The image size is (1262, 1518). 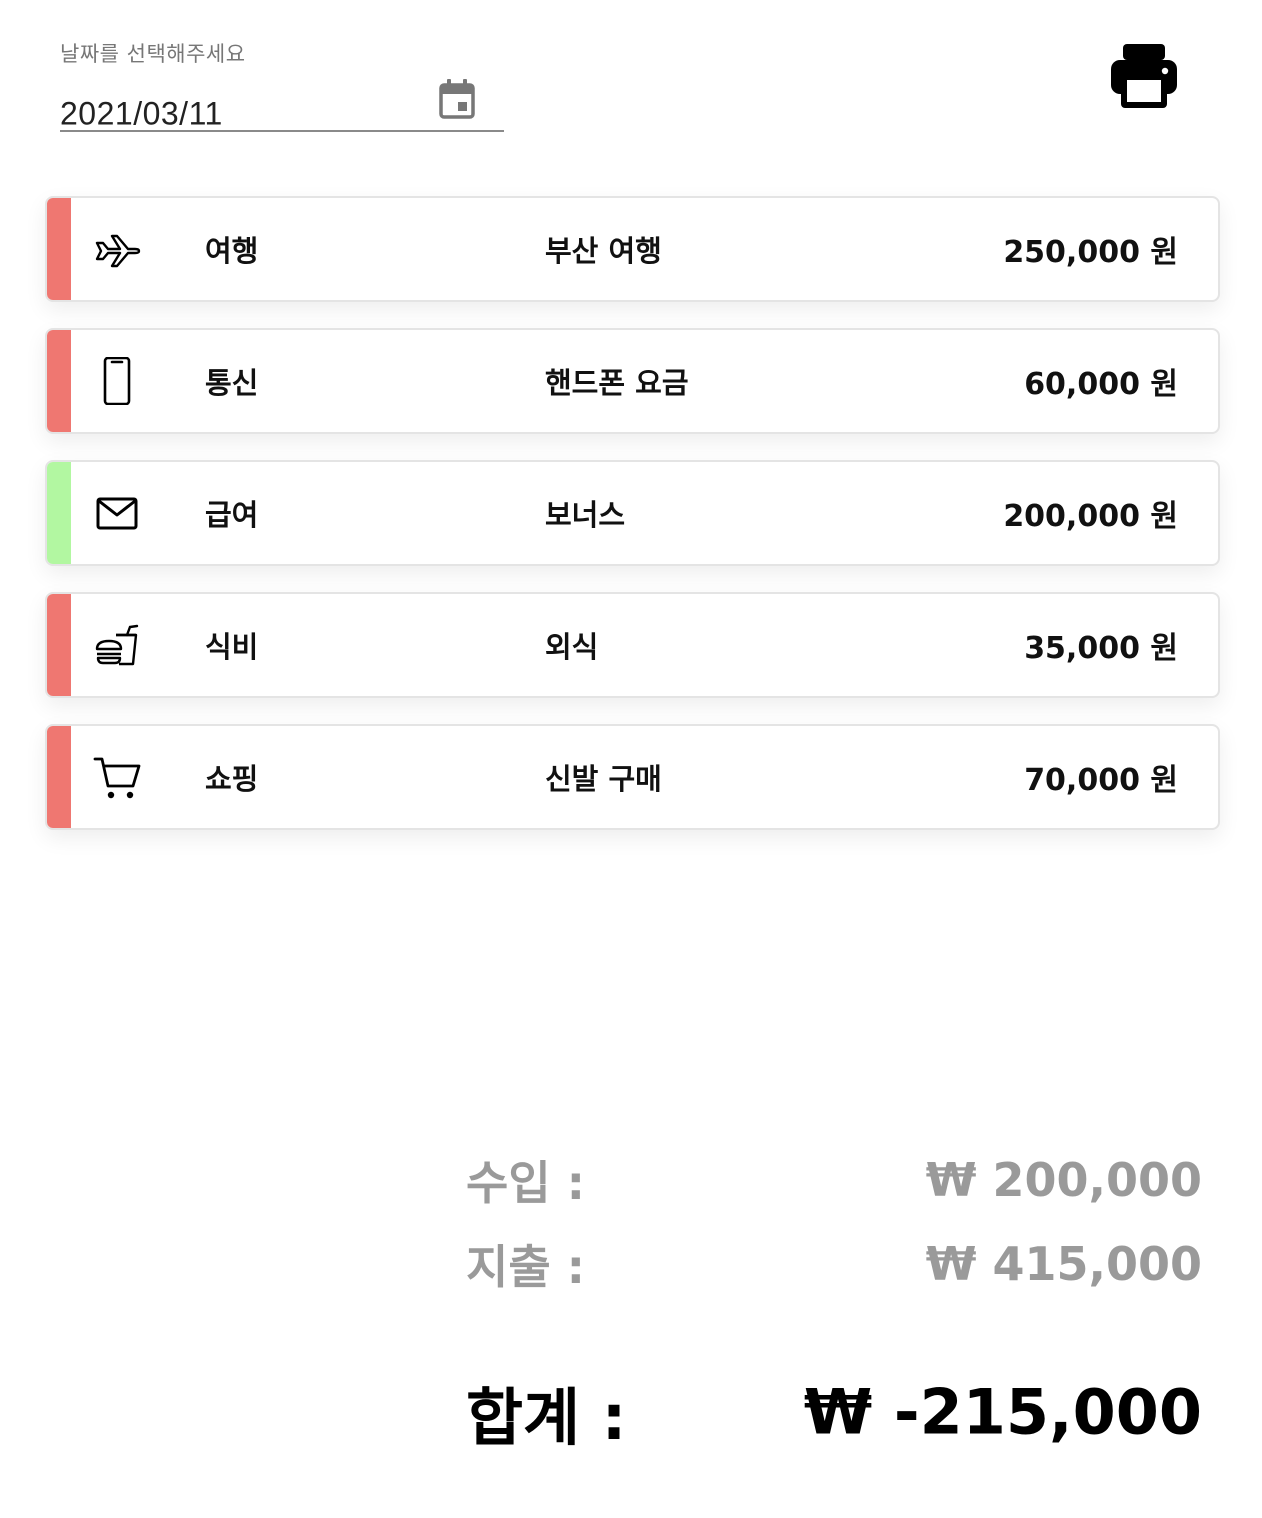 What do you see at coordinates (603, 251) in the screenshot?
I see `transaction-memo: 부산 여행` at bounding box center [603, 251].